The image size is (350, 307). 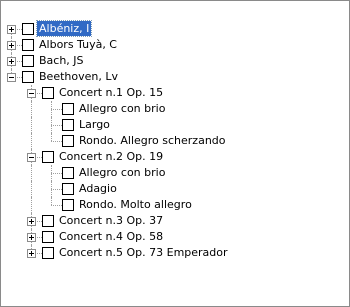 I want to click on tree-node-label: Concert n.2 Op. 19, so click(x=111, y=156).